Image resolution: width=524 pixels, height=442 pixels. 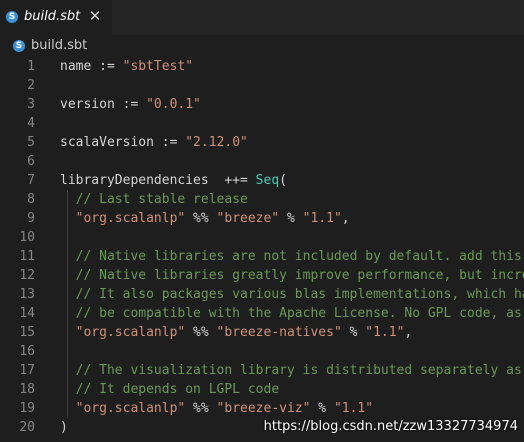 I want to click on line-number: 14, so click(x=27, y=313).